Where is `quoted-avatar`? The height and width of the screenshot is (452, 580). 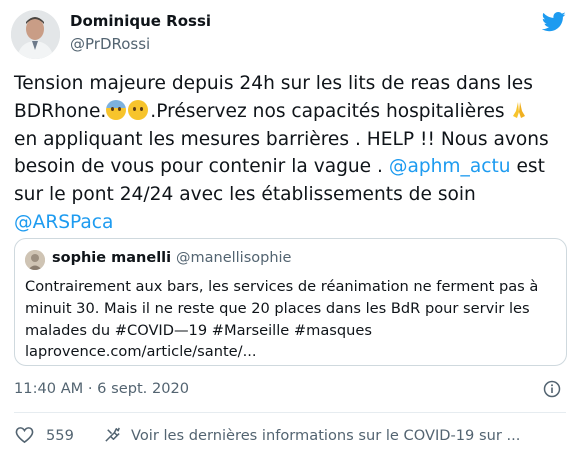 quoted-avatar is located at coordinates (35, 260).